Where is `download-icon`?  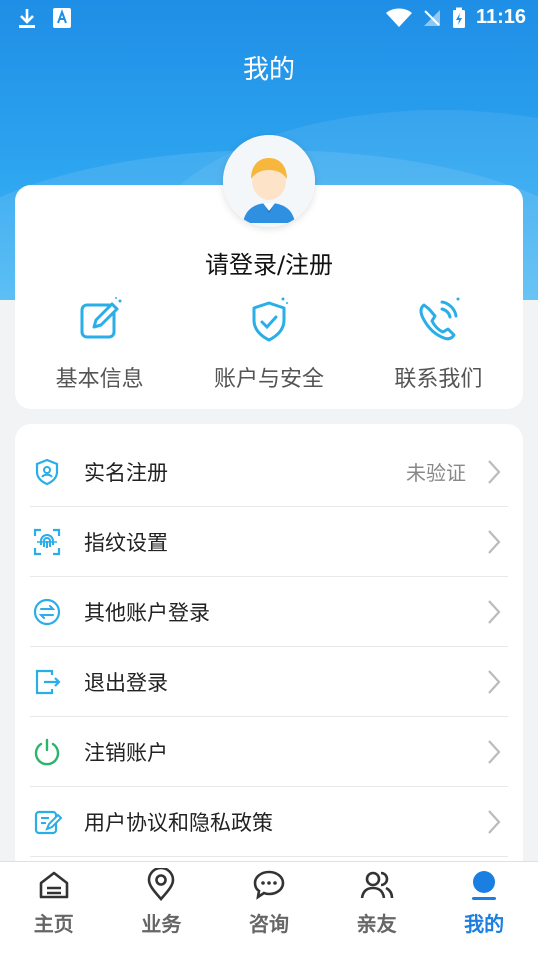 download-icon is located at coordinates (27, 18).